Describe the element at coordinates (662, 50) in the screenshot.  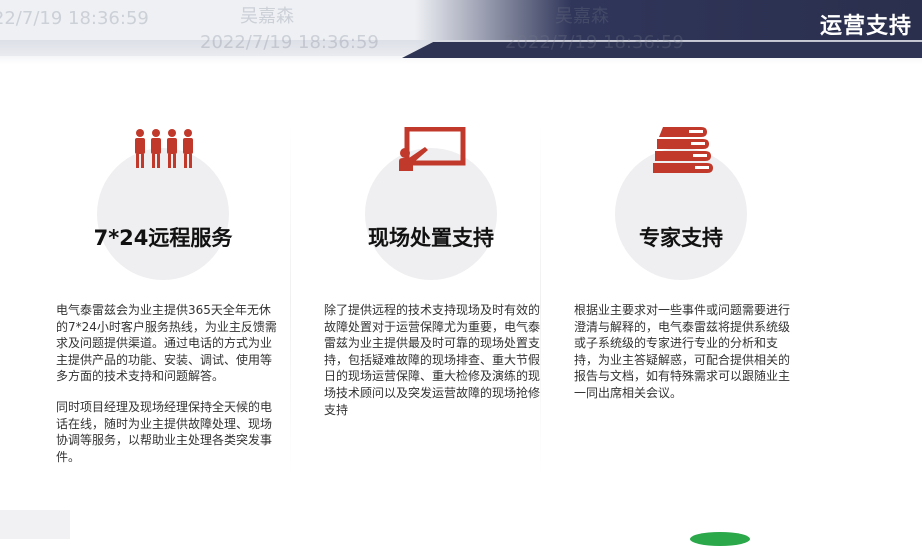
I see `banner-accent-strip` at that location.